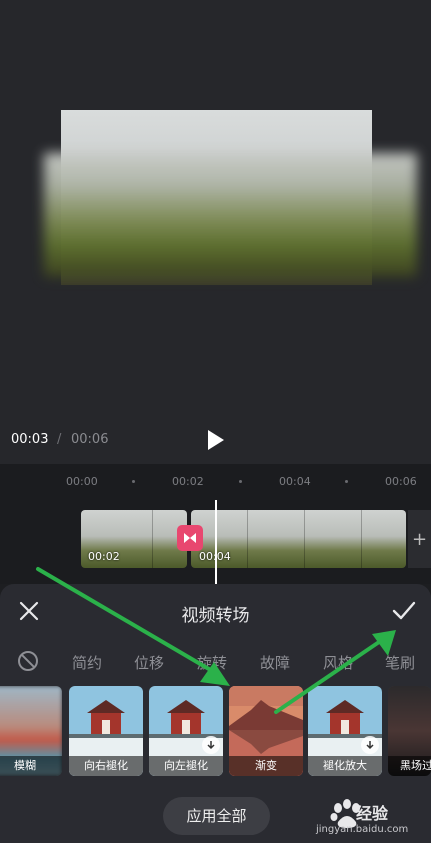  Describe the element at coordinates (362, 829) in the screenshot. I see `watermark-url: jingyan.baidu.com` at that location.